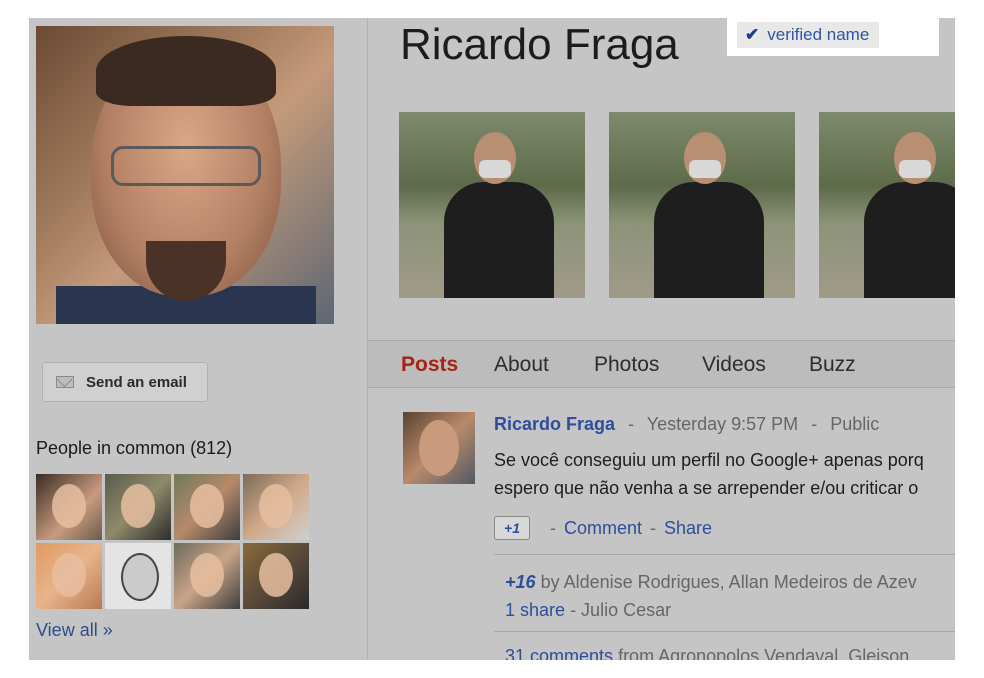 The width and height of the screenshot is (984, 678). Describe the element at coordinates (554, 424) in the screenshot. I see `post-author-link: Ricardo Fraga` at that location.